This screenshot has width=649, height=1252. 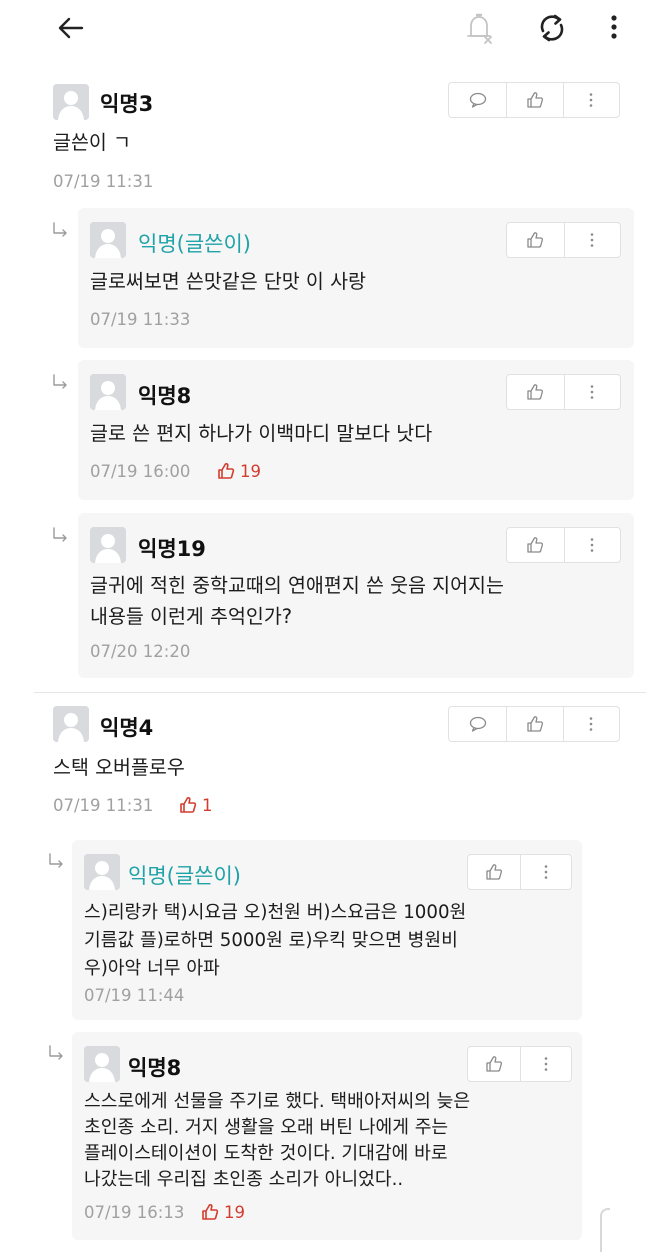 I want to click on reply-time: 07/19 11:33, so click(x=140, y=319).